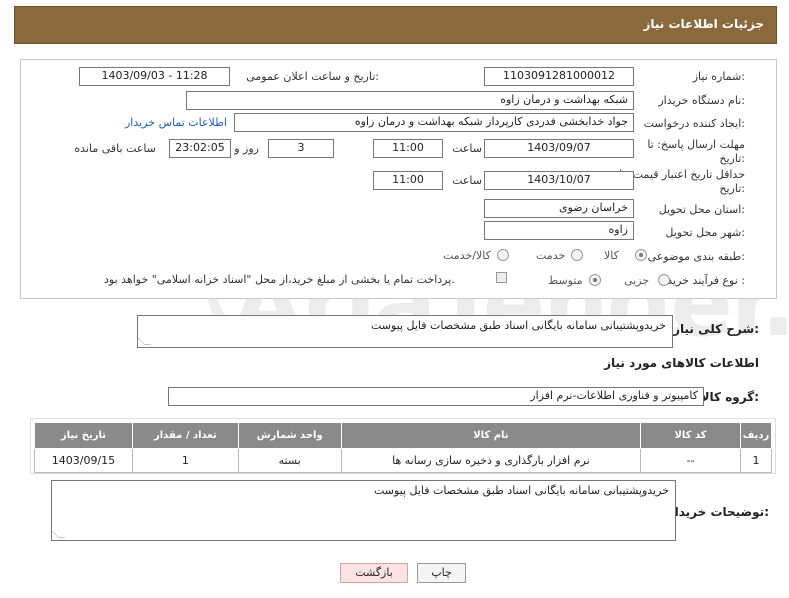 The height and width of the screenshot is (598, 789). I want to click on process-medium-label: متوسط, so click(565, 280).